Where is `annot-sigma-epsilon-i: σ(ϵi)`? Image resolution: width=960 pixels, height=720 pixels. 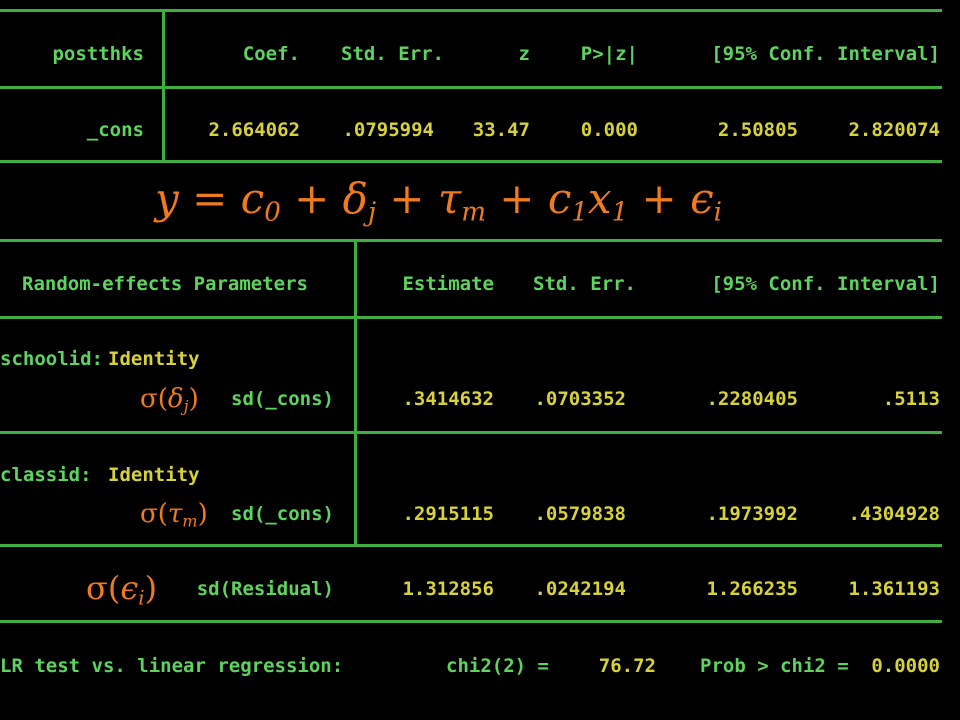 annot-sigma-epsilon-i: σ(ϵi) is located at coordinates (122, 589).